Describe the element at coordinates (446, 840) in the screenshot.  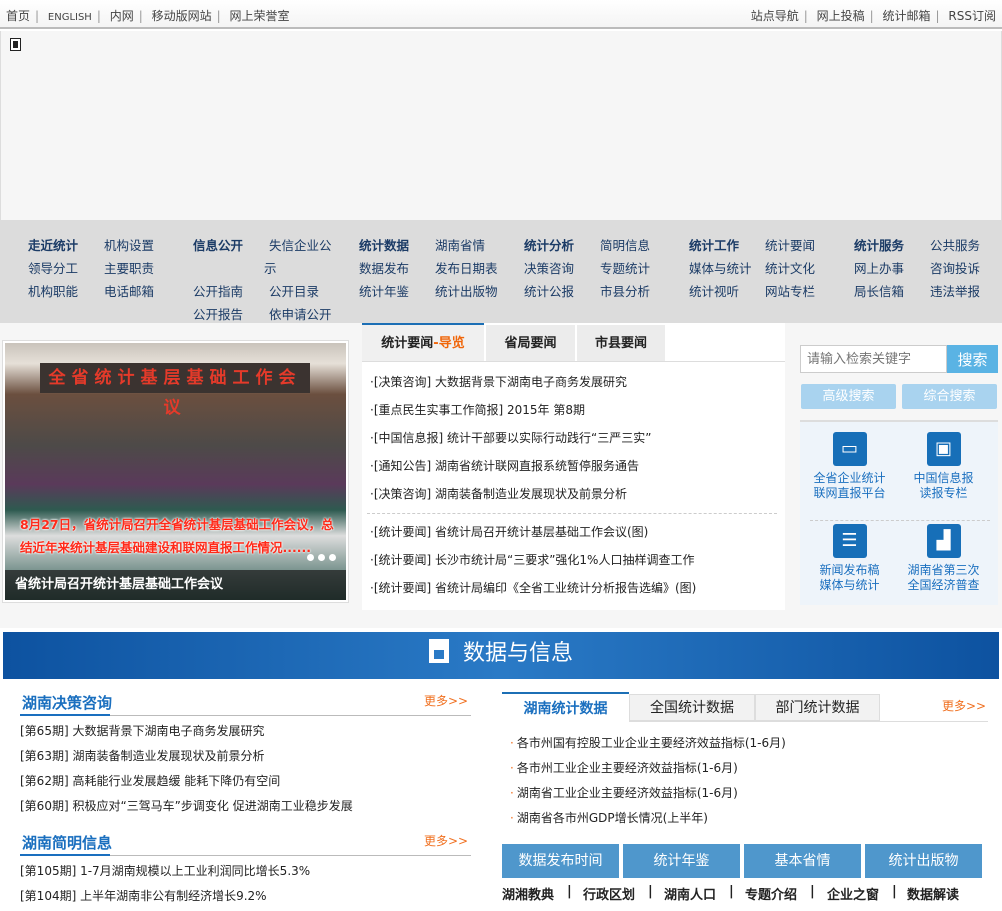
I see `brief-more-link: 更多>>` at that location.